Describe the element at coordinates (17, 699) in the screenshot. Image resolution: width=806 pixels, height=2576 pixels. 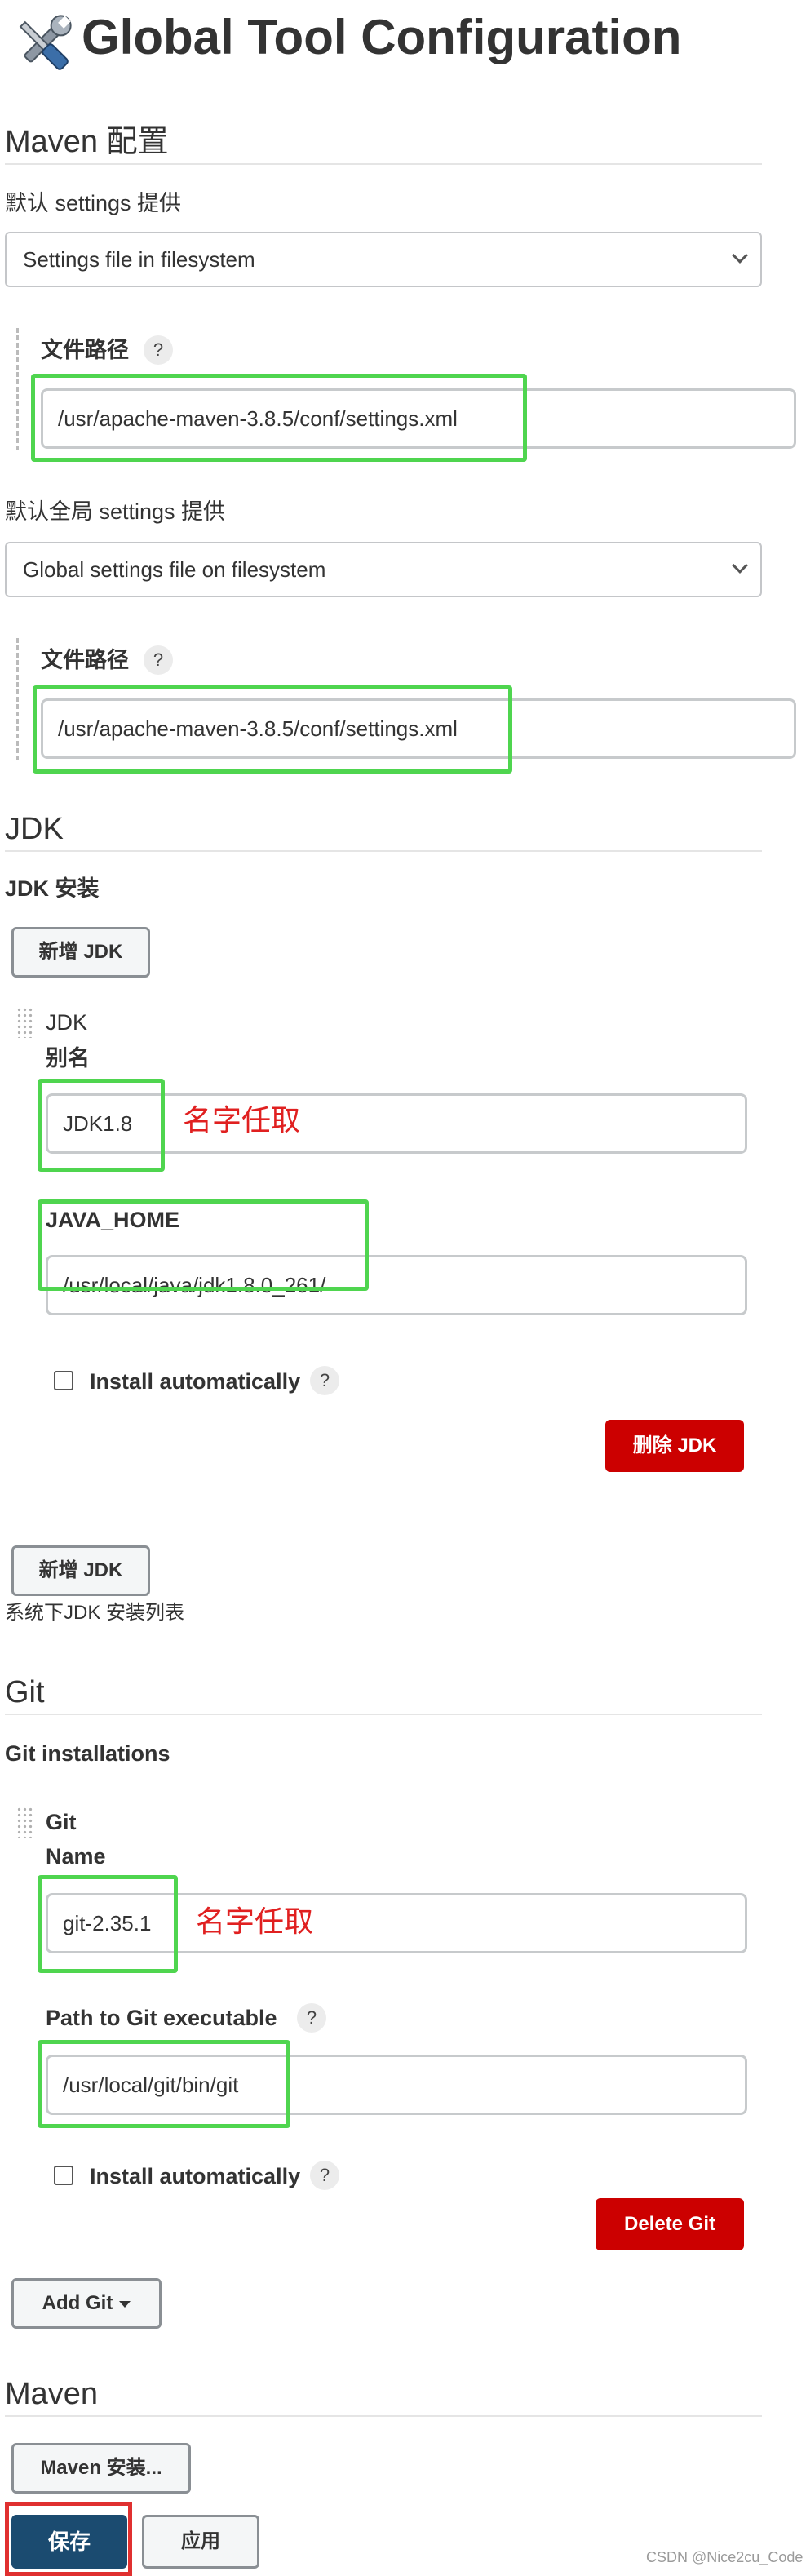
I see `global-path-group` at that location.